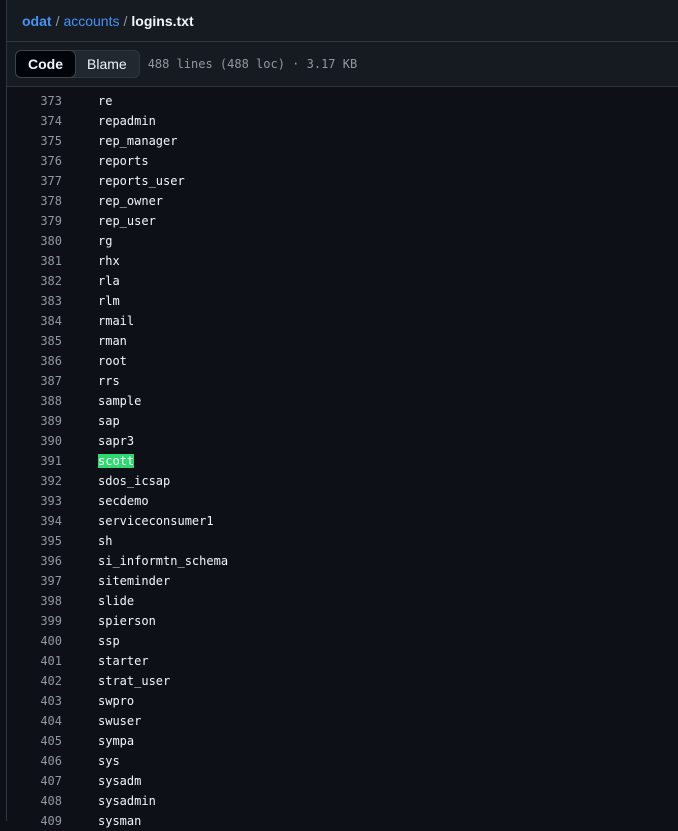  What do you see at coordinates (34, 321) in the screenshot?
I see `line-number: 384` at bounding box center [34, 321].